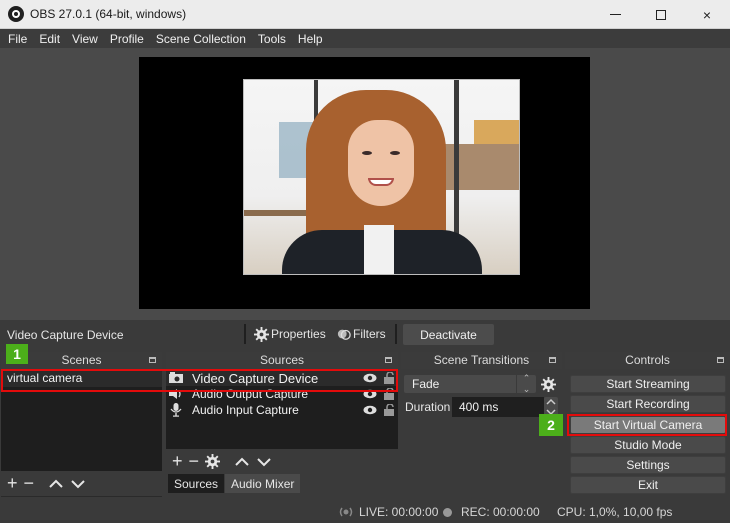  What do you see at coordinates (481, 360) in the screenshot?
I see `scene-transitions-title: Scene Transitions` at bounding box center [481, 360].